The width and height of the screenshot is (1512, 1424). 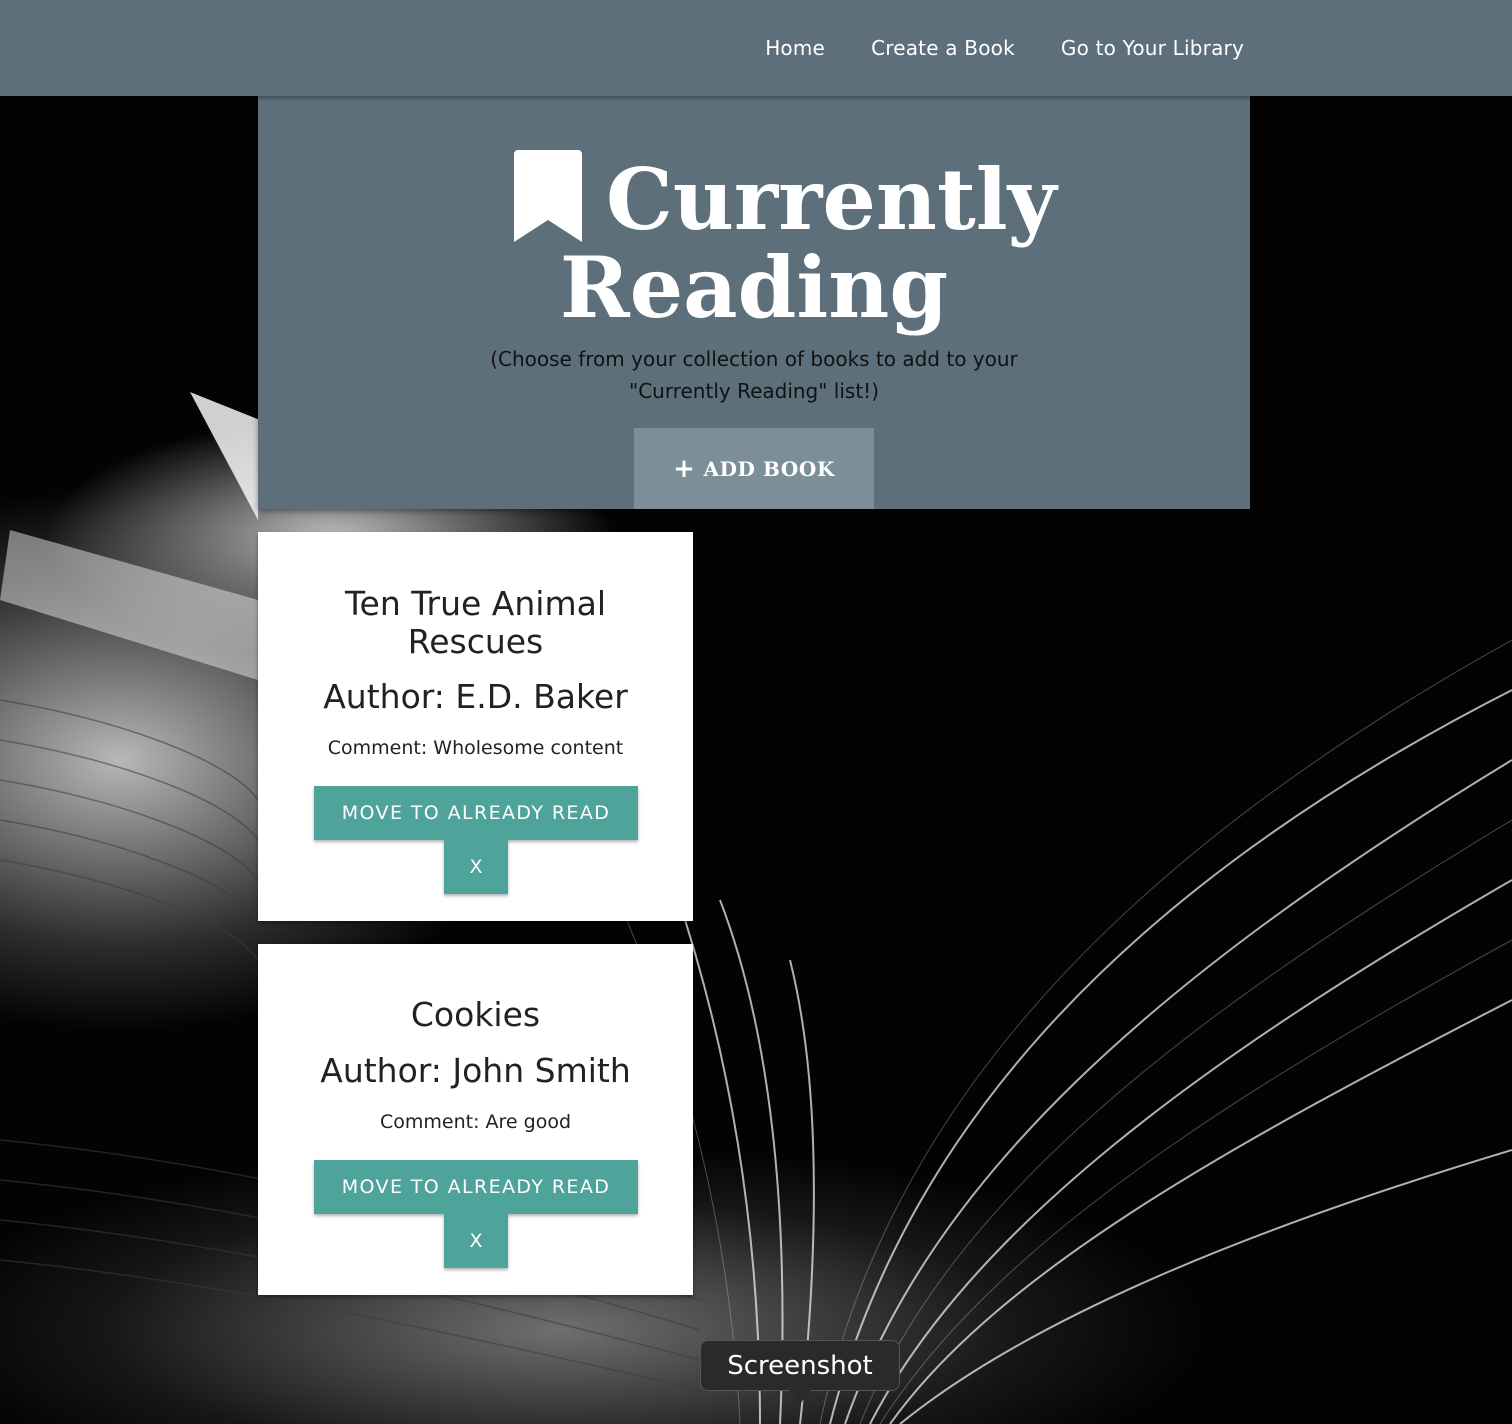 I want to click on nav-links: Home Create a Book Go to Your Library, so click(x=1004, y=48).